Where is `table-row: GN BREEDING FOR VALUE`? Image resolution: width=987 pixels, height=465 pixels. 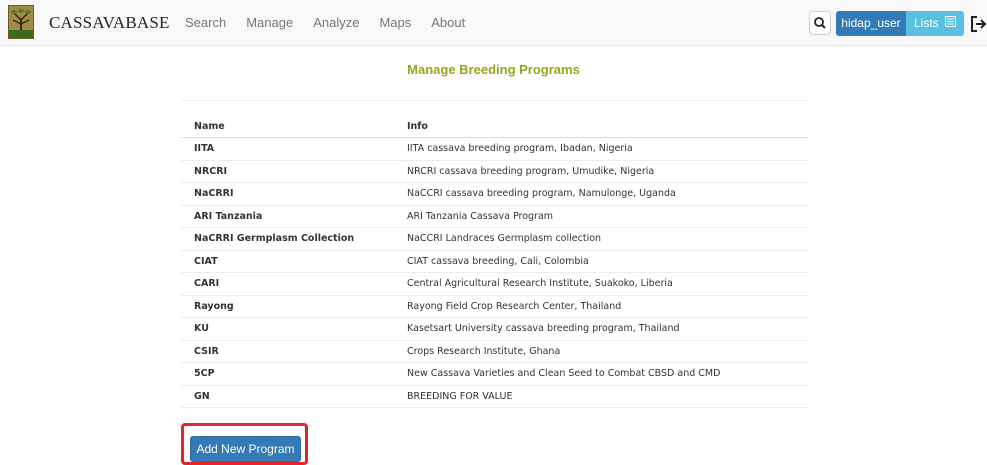
table-row: GN BREEDING FOR VALUE is located at coordinates (494, 396).